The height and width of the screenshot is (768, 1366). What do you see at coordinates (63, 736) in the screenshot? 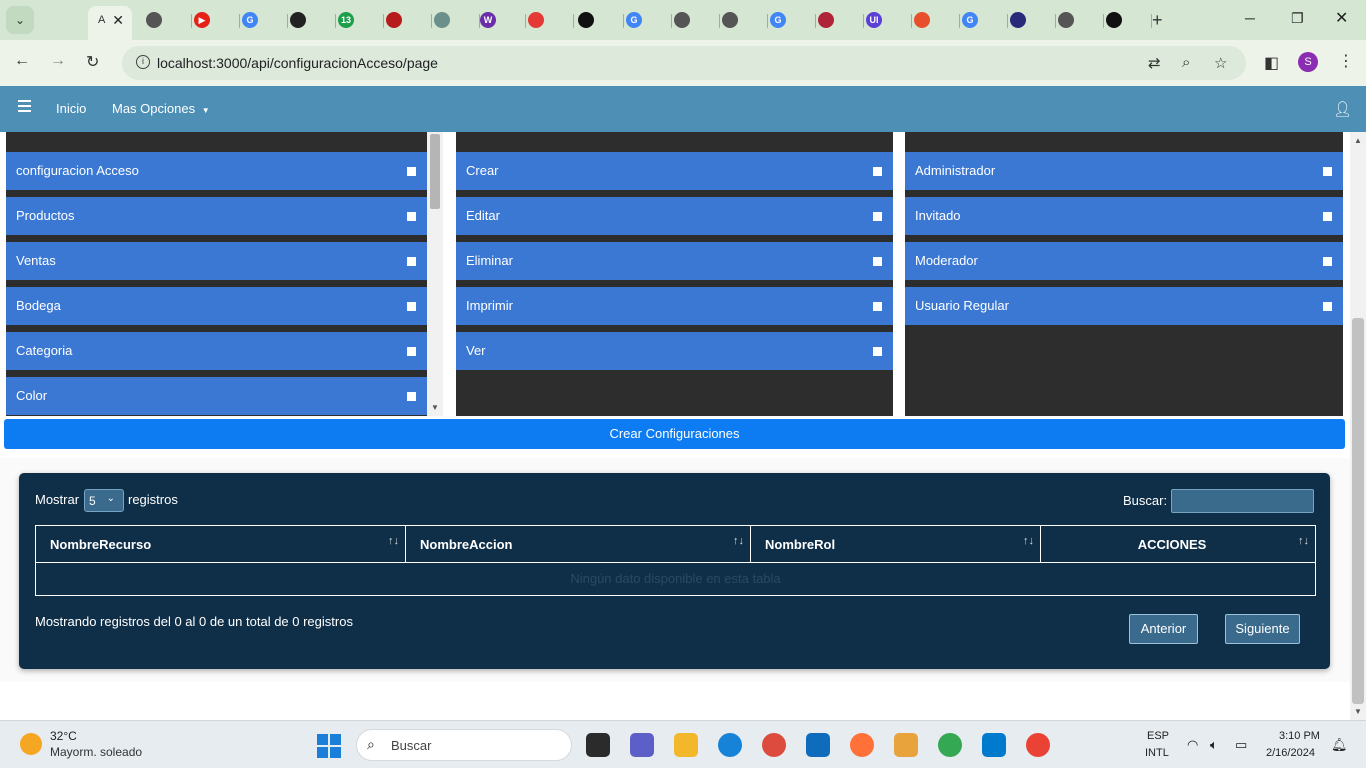
I see `weather-temperature: 32°C` at bounding box center [63, 736].